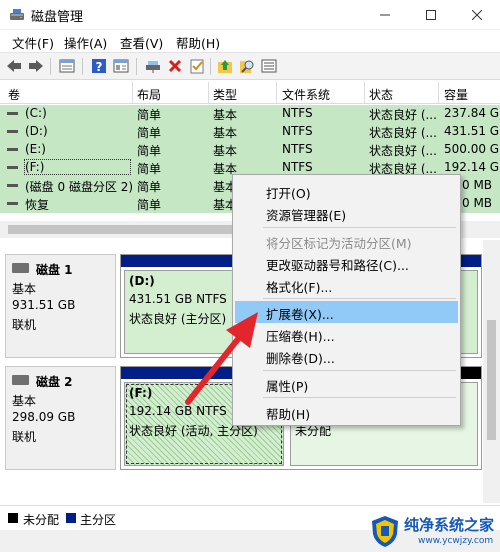  Describe the element at coordinates (449, 525) in the screenshot. I see `watermark-title: 纯净系统之家` at that location.